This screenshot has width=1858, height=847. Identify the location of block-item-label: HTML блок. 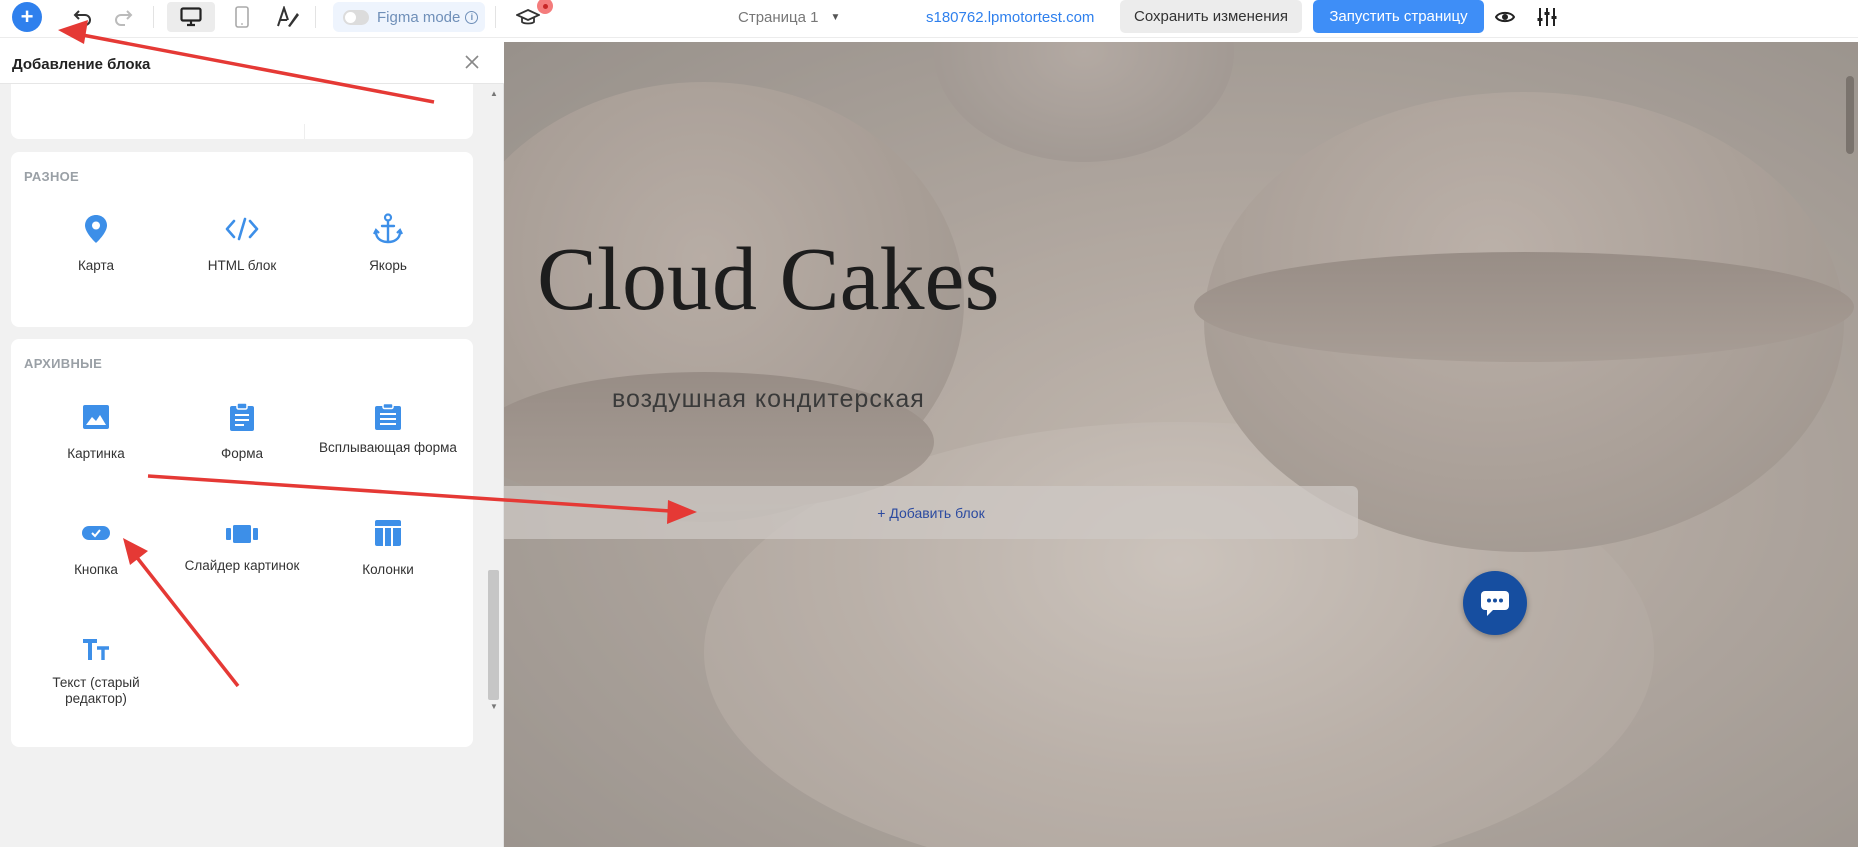
(242, 265).